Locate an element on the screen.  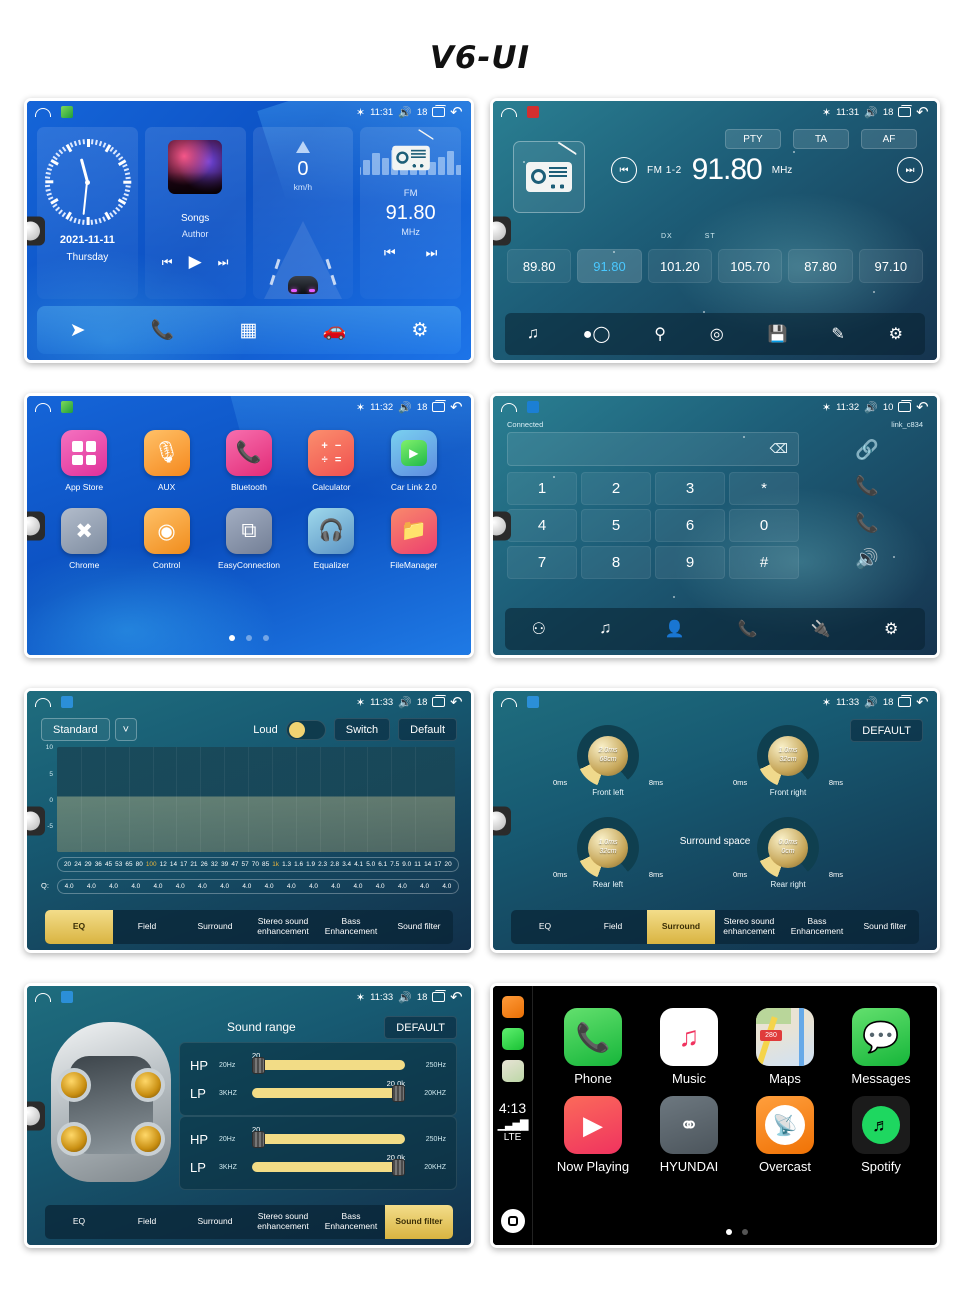
speed-widget: 0 km/h is located at coordinates (303, 213).